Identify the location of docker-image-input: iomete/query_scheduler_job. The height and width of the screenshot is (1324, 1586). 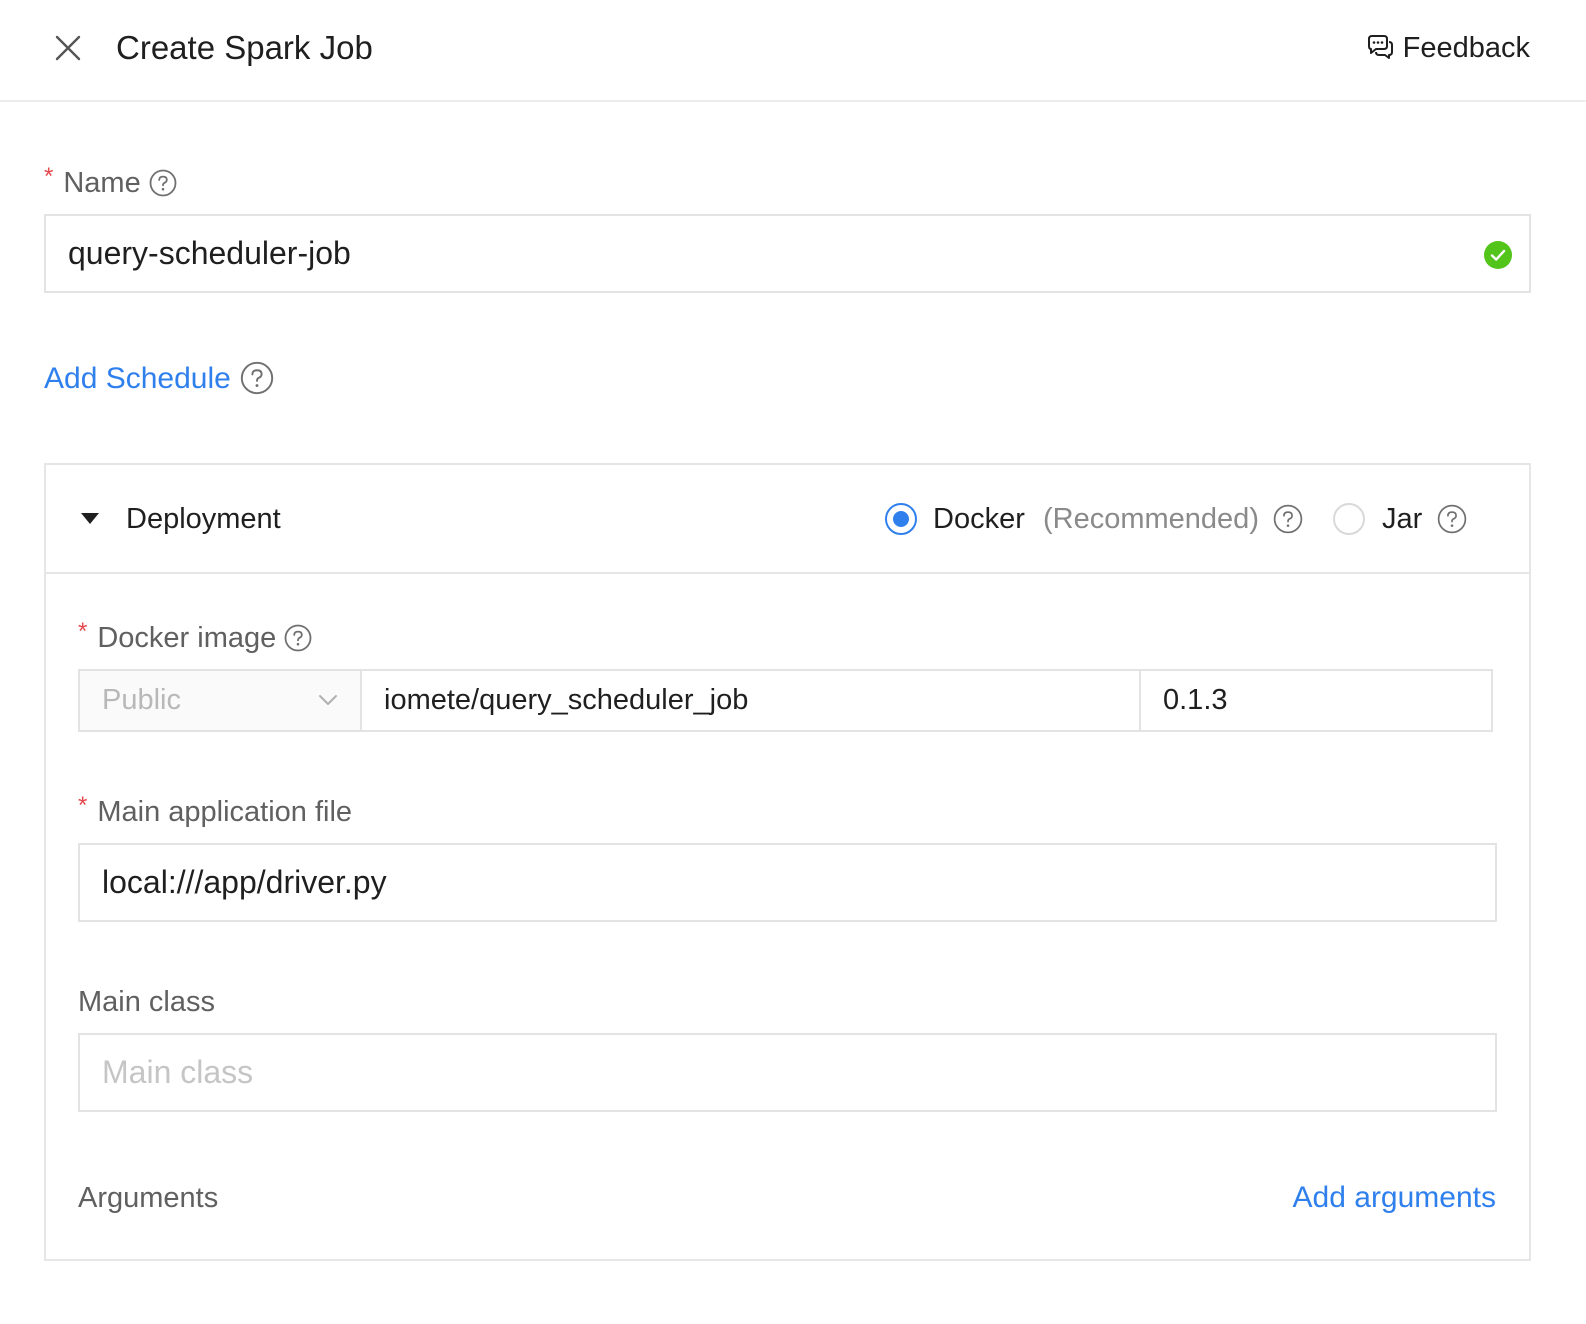
(750, 700).